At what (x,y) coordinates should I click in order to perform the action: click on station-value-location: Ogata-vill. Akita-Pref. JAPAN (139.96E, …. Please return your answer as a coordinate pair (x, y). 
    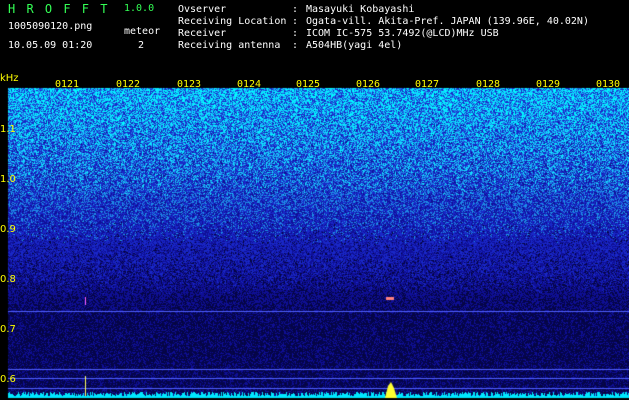
    Looking at the image, I should click on (447, 21).